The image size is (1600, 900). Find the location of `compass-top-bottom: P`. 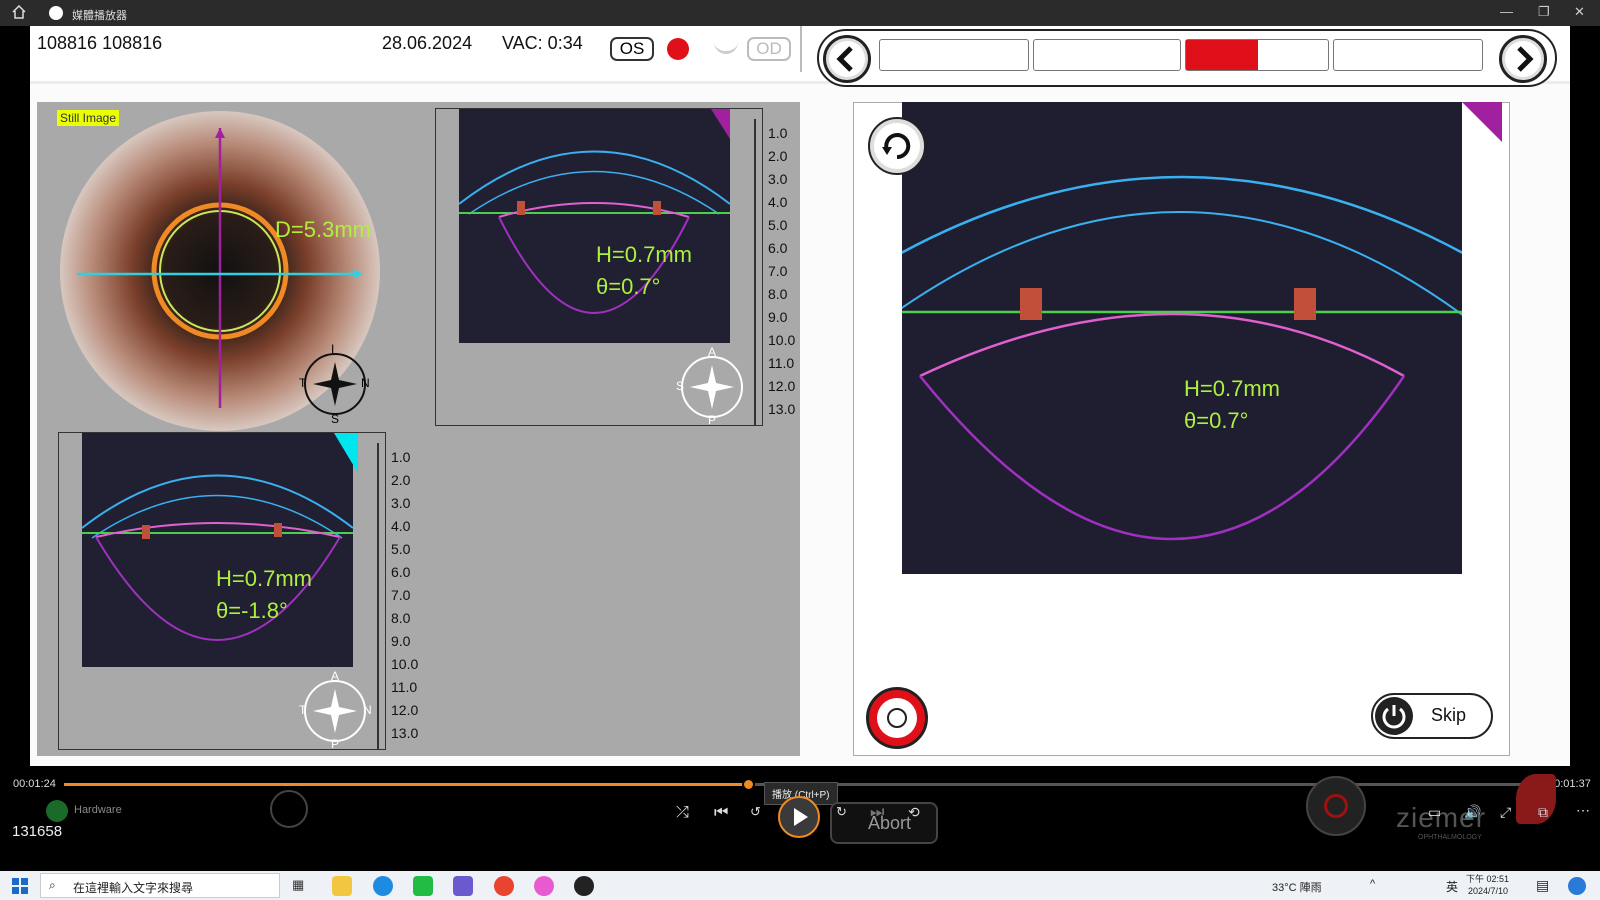

compass-top-bottom: P is located at coordinates (712, 420).